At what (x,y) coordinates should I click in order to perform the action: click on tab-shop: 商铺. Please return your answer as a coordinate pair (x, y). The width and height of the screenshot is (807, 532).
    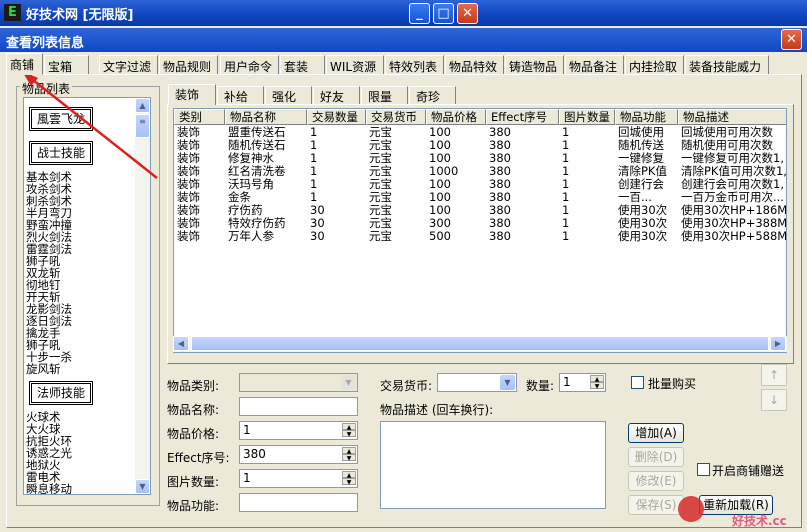
    Looking at the image, I should click on (24, 64).